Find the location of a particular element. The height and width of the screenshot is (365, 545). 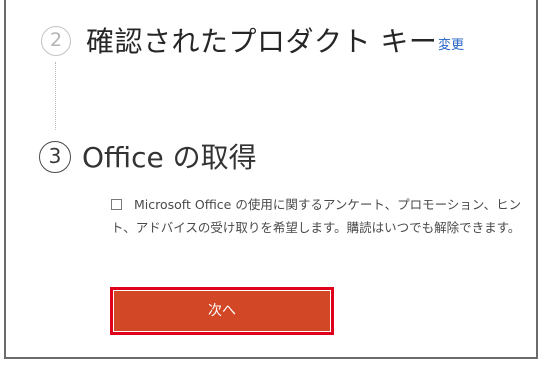

next-button: 次へ is located at coordinates (222, 311).